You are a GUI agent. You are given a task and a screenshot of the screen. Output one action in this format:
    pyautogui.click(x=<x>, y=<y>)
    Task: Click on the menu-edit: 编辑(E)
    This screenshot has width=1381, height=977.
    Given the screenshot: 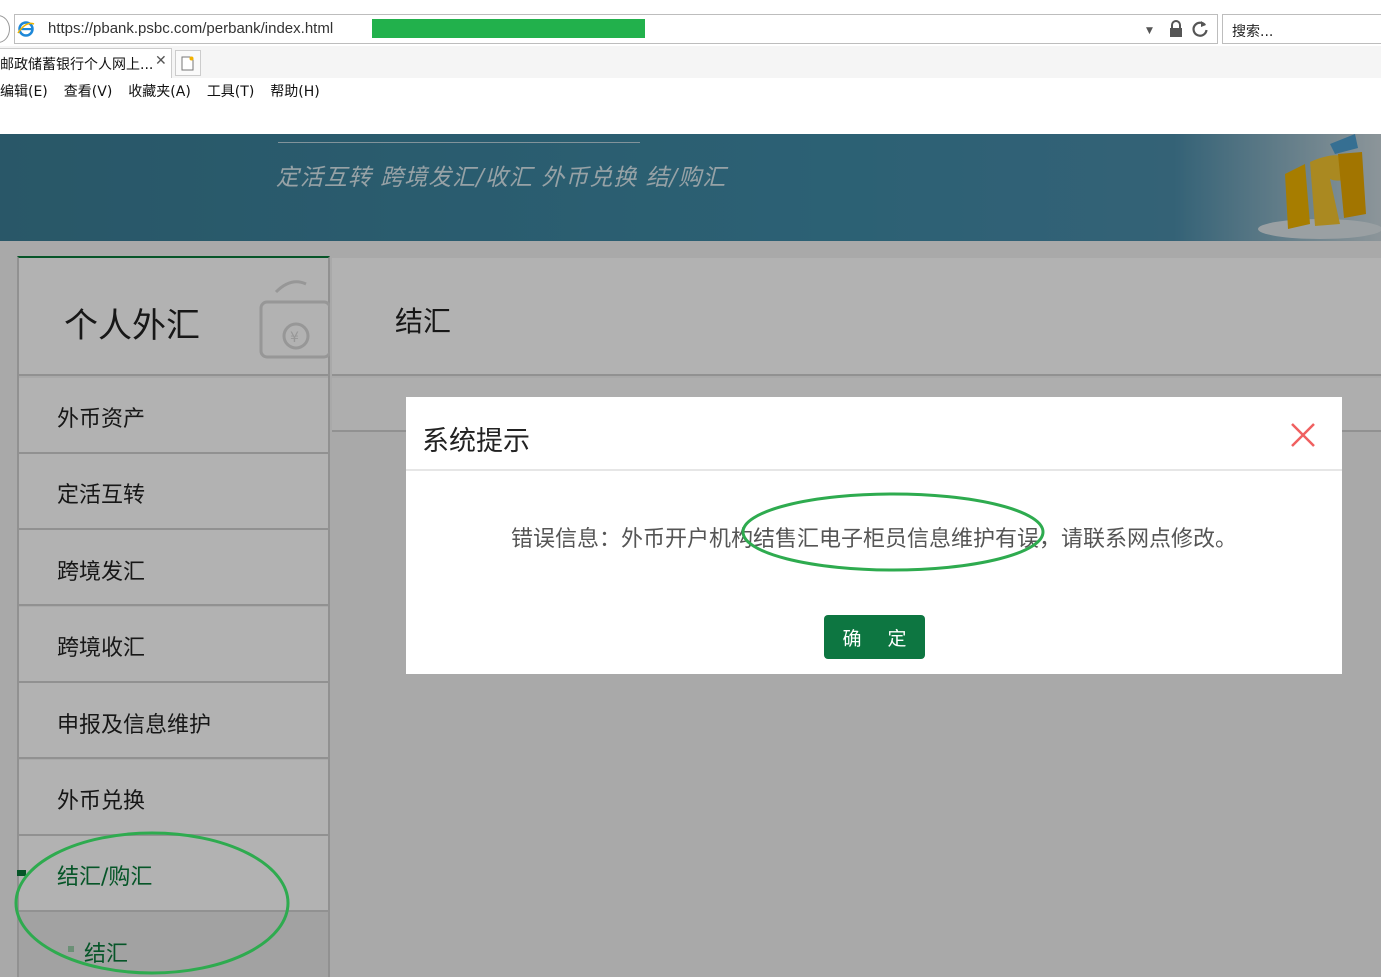 What is the action you would take?
    pyautogui.click(x=24, y=92)
    